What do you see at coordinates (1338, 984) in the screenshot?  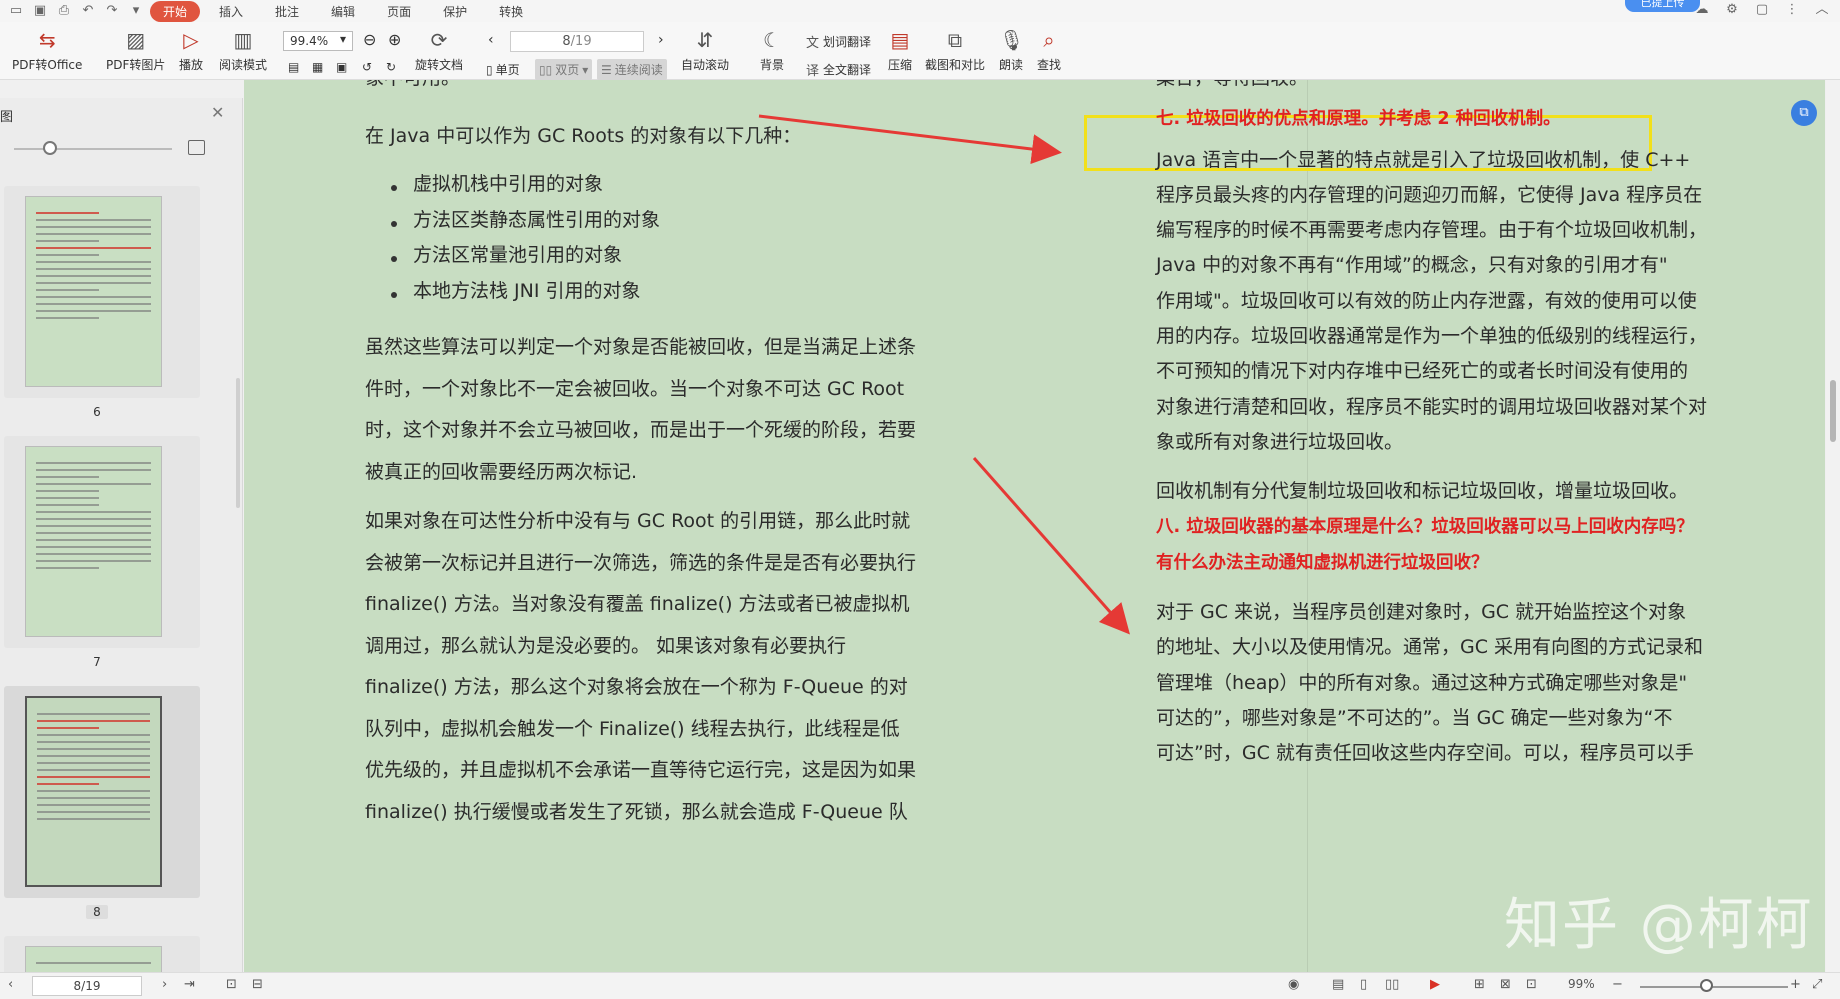 I see `continuous-view-icon: ▤` at bounding box center [1338, 984].